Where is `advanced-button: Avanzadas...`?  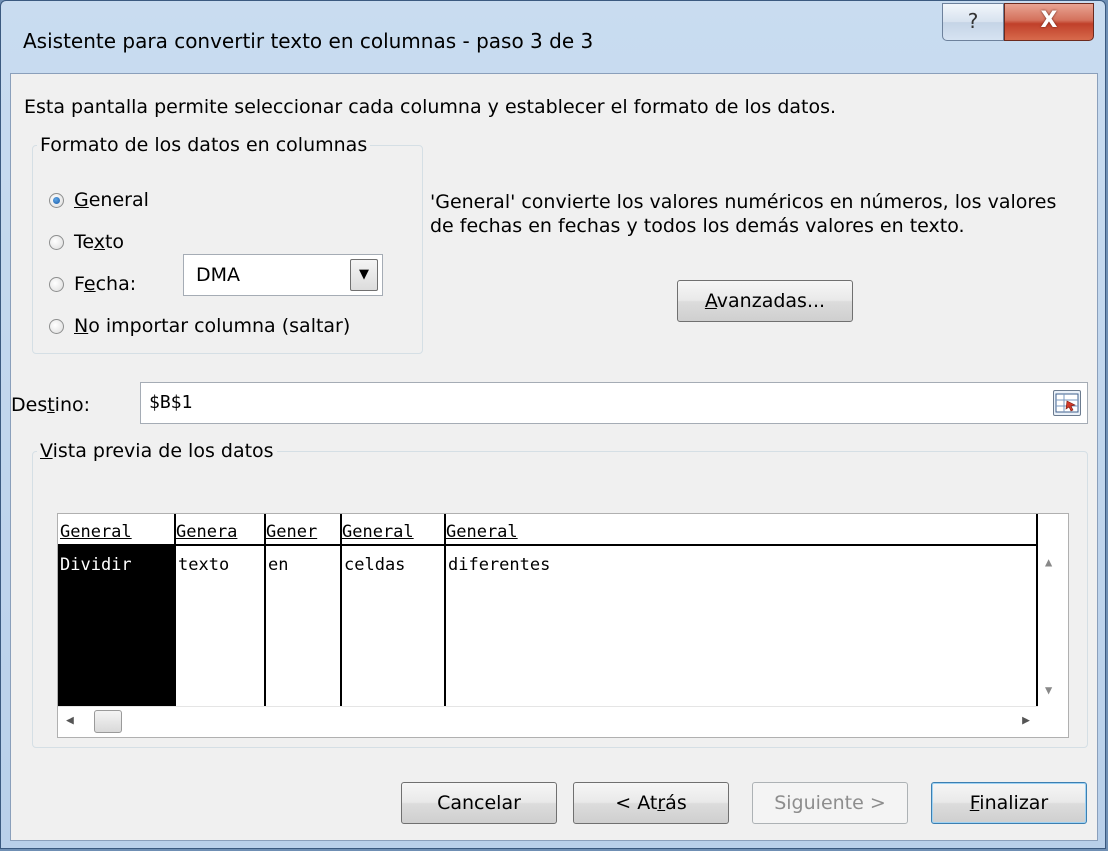 advanced-button: Avanzadas... is located at coordinates (765, 301).